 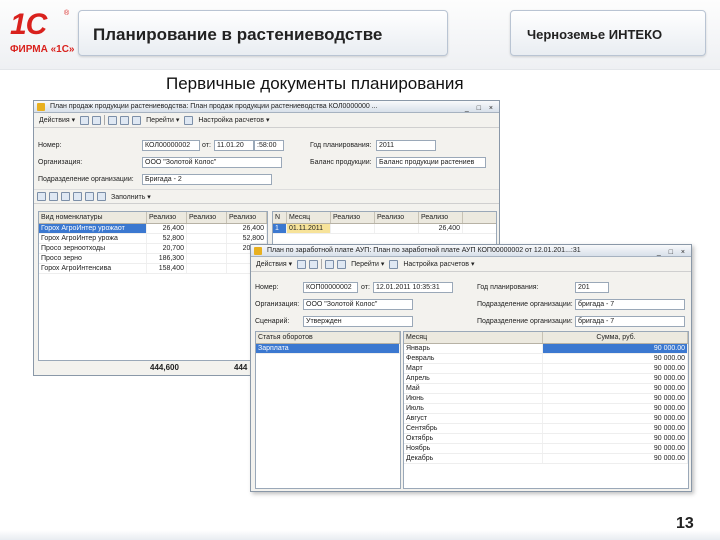 What do you see at coordinates (508, 287) in the screenshot?
I see `year-label: Год планирования:` at bounding box center [508, 287].